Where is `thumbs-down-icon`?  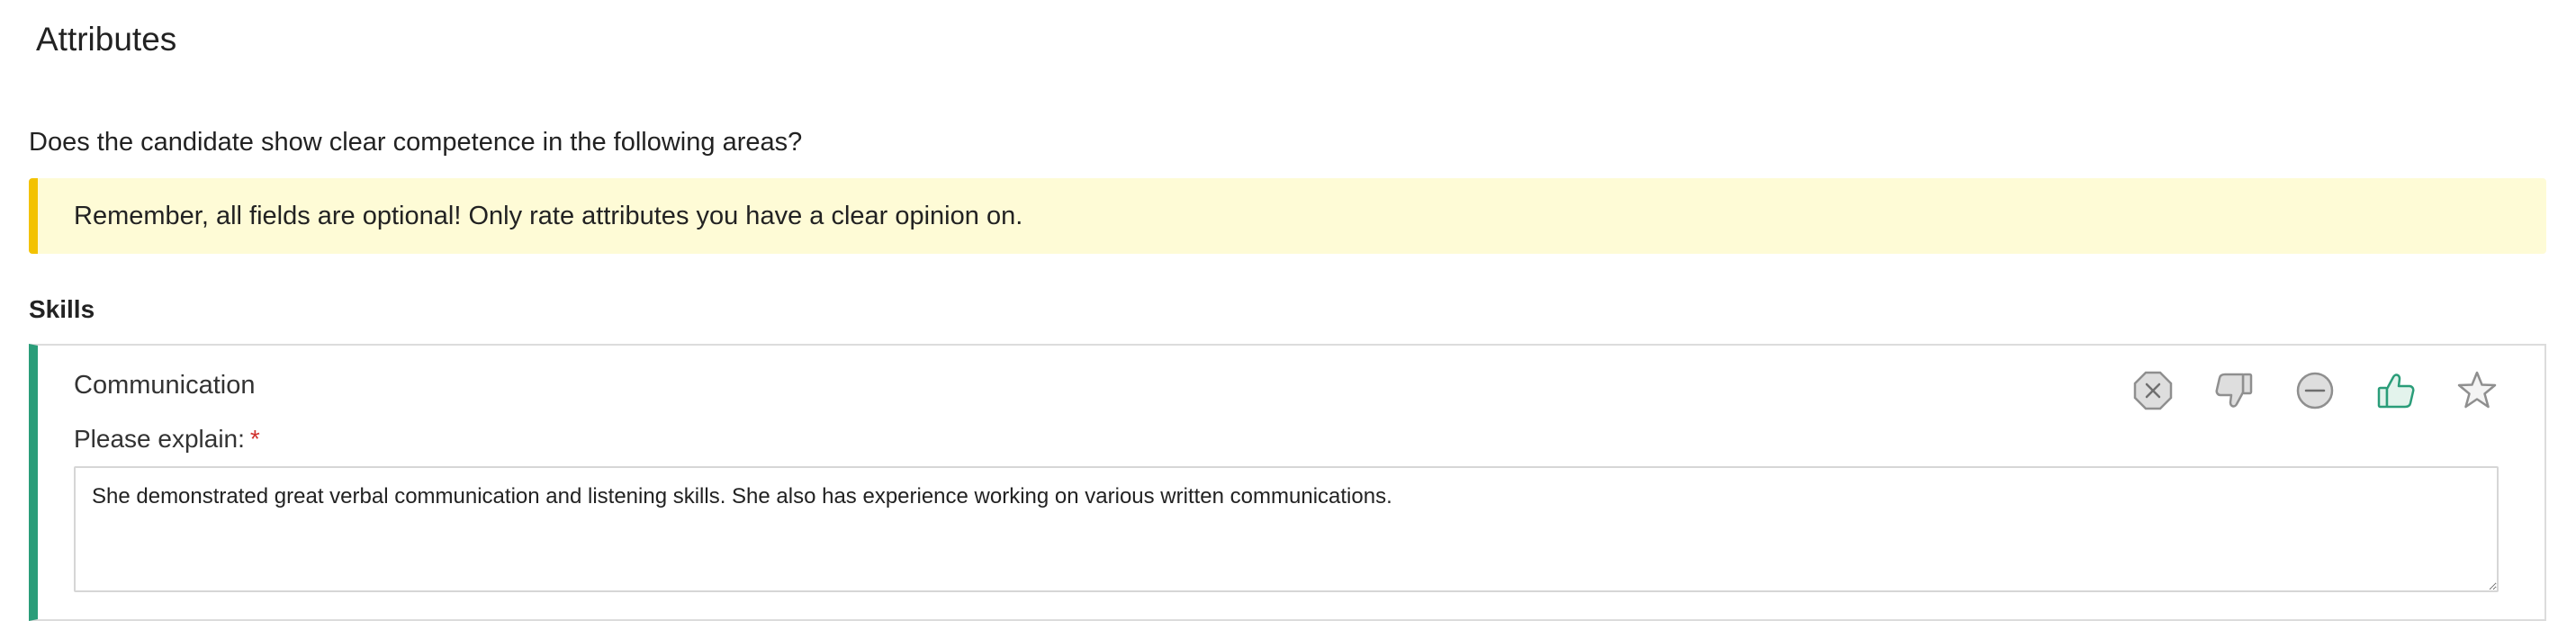
thumbs-down-icon is located at coordinates (2234, 391).